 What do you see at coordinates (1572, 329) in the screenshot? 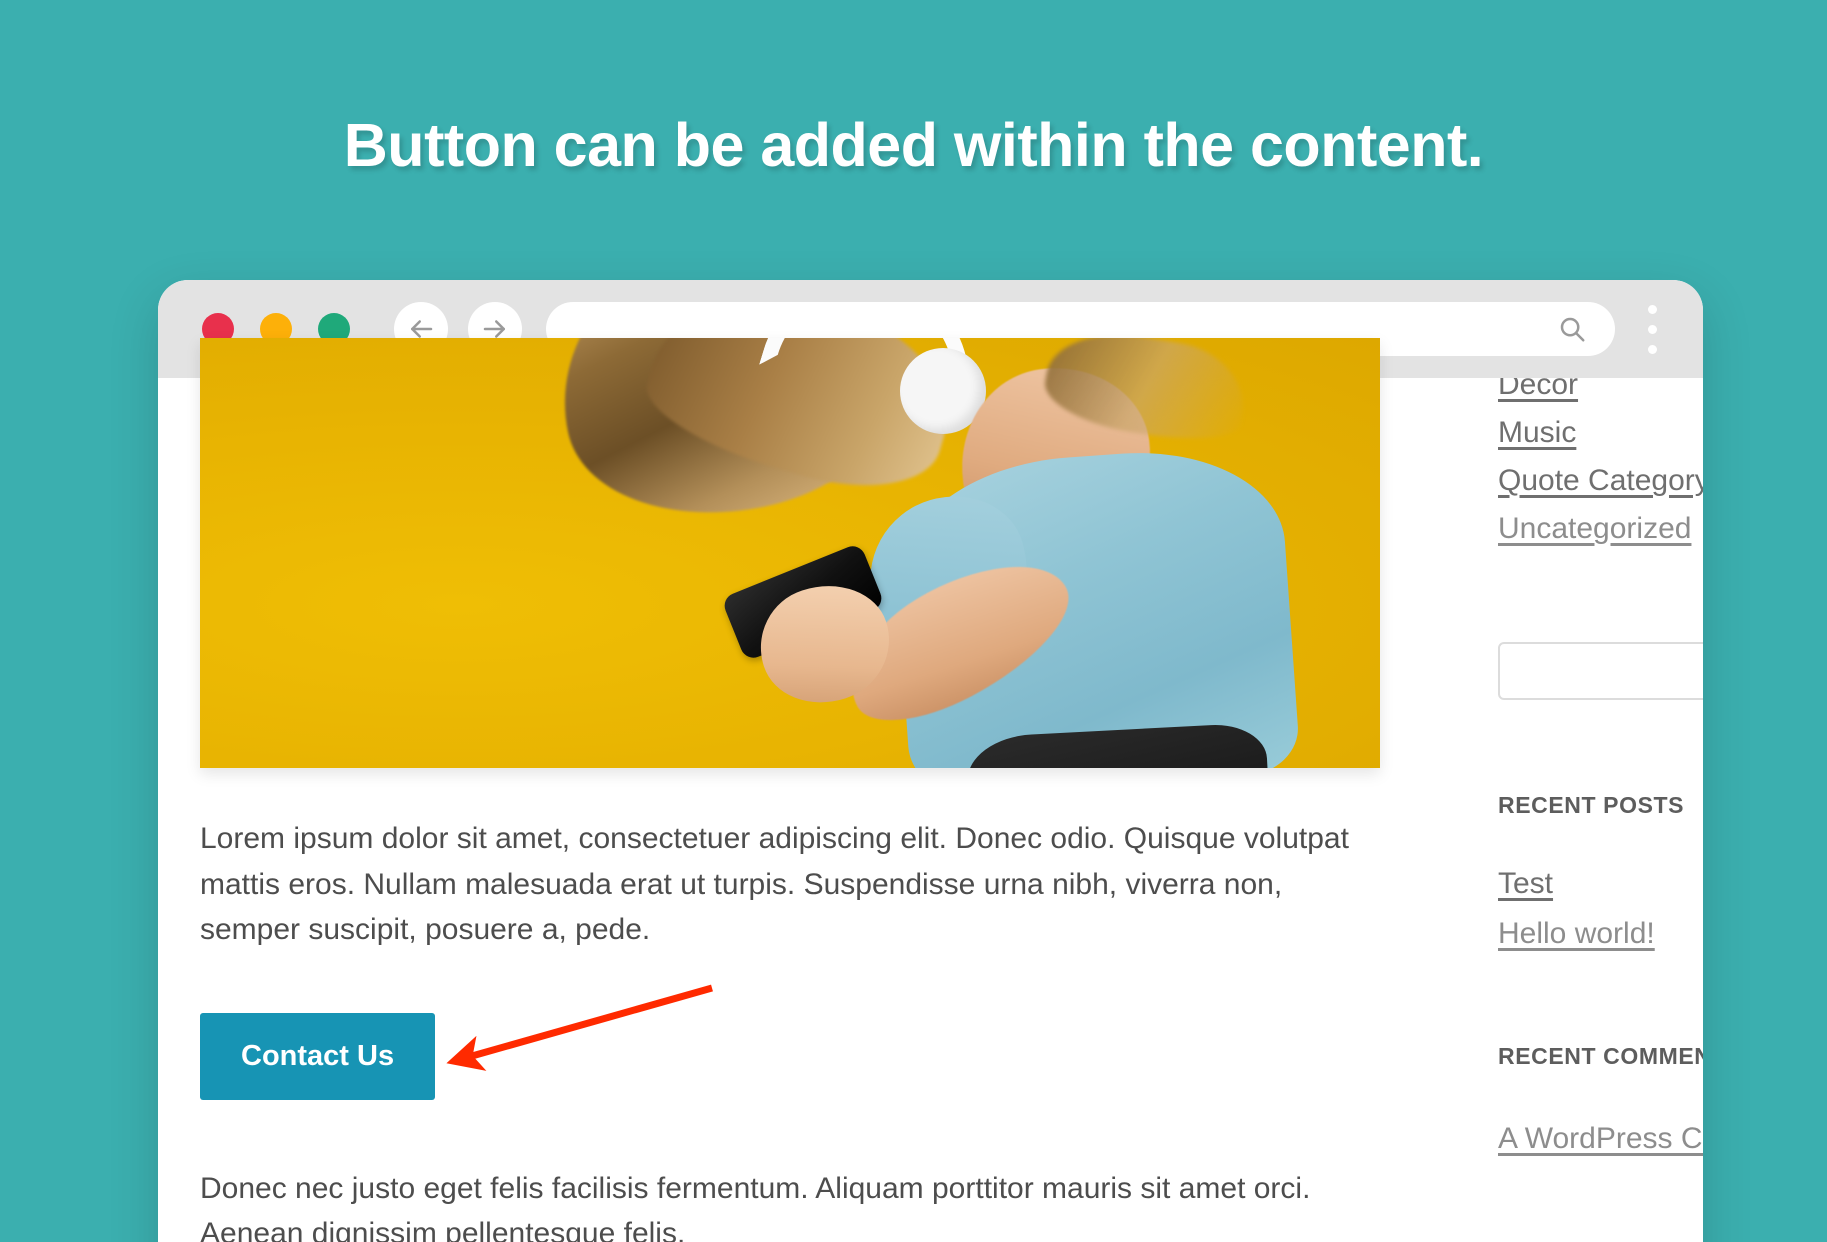
I see `search-icon` at bounding box center [1572, 329].